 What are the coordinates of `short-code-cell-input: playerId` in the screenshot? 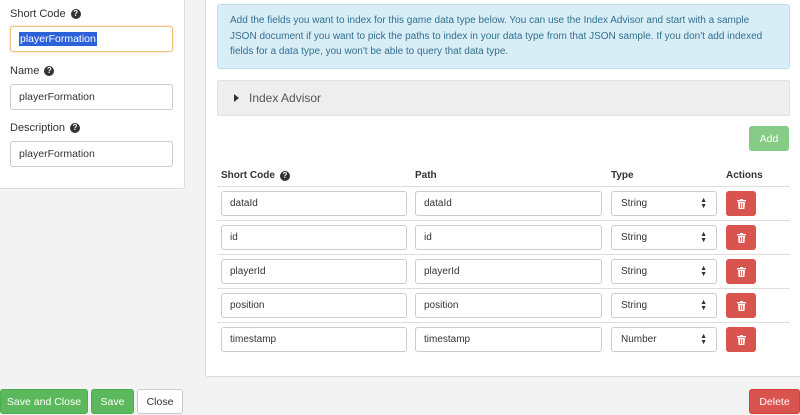 It's located at (314, 271).